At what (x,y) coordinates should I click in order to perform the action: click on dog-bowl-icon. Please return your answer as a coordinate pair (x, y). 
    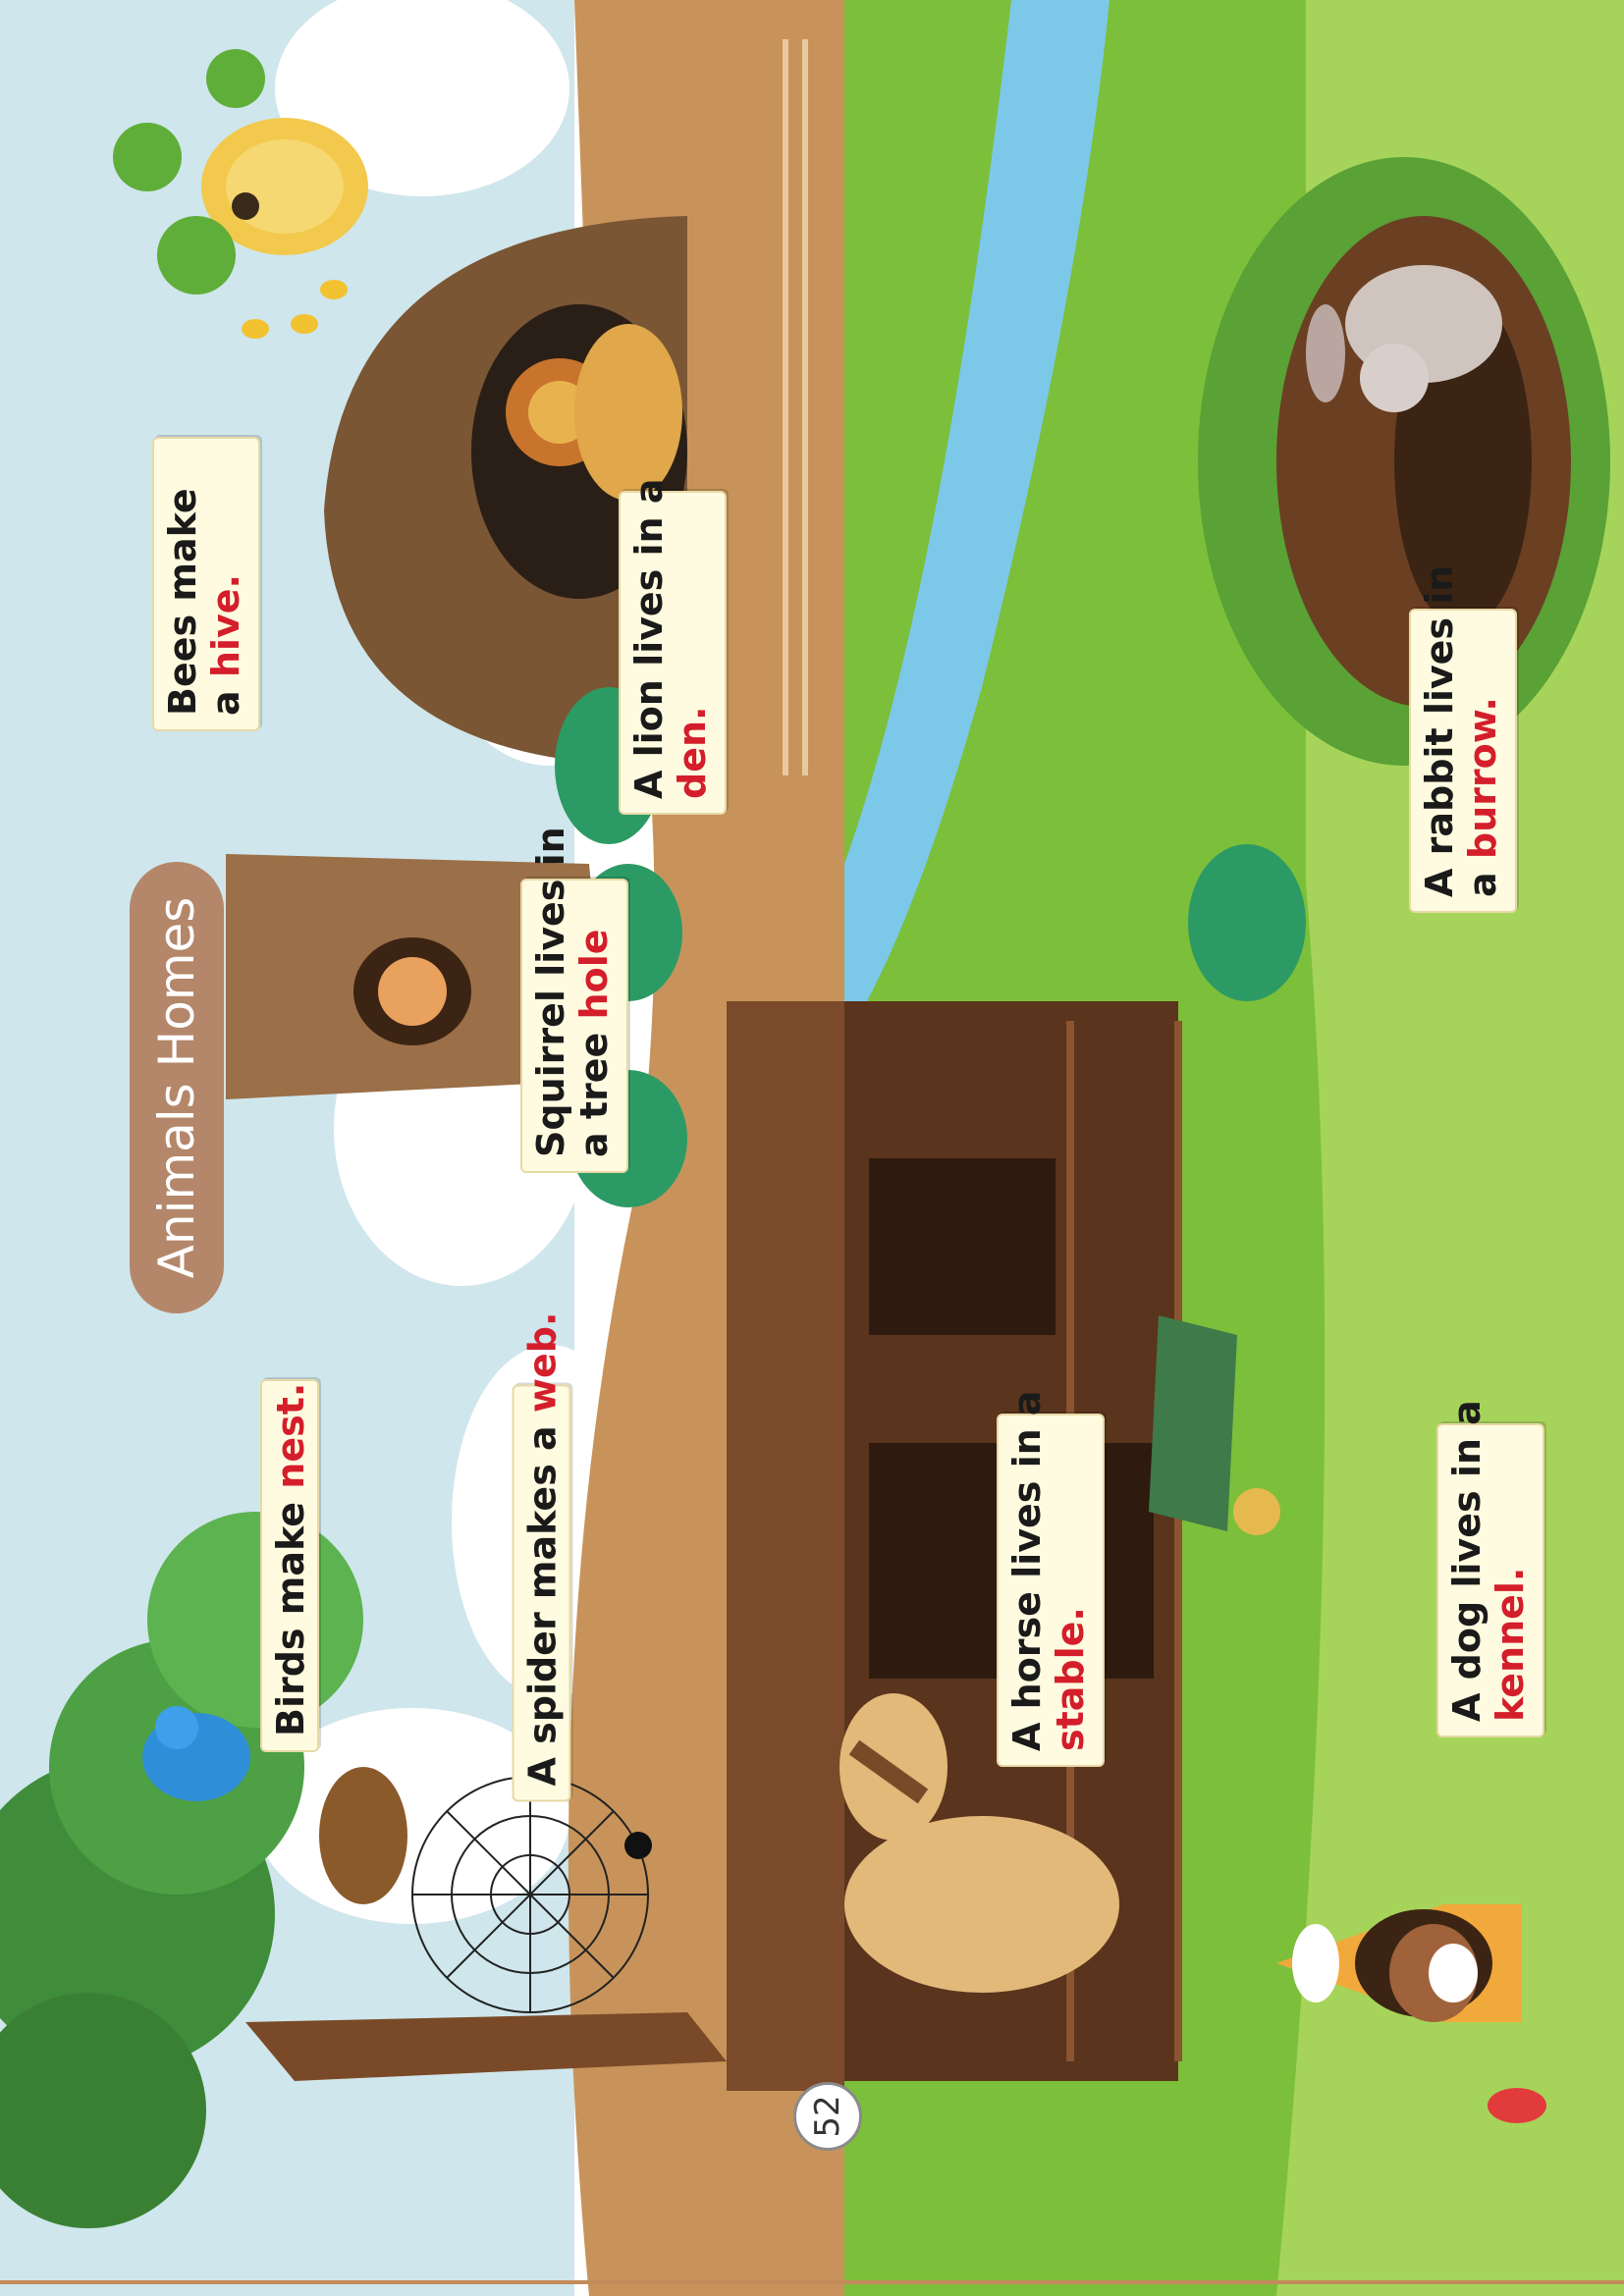
    Looking at the image, I should click on (1517, 2105).